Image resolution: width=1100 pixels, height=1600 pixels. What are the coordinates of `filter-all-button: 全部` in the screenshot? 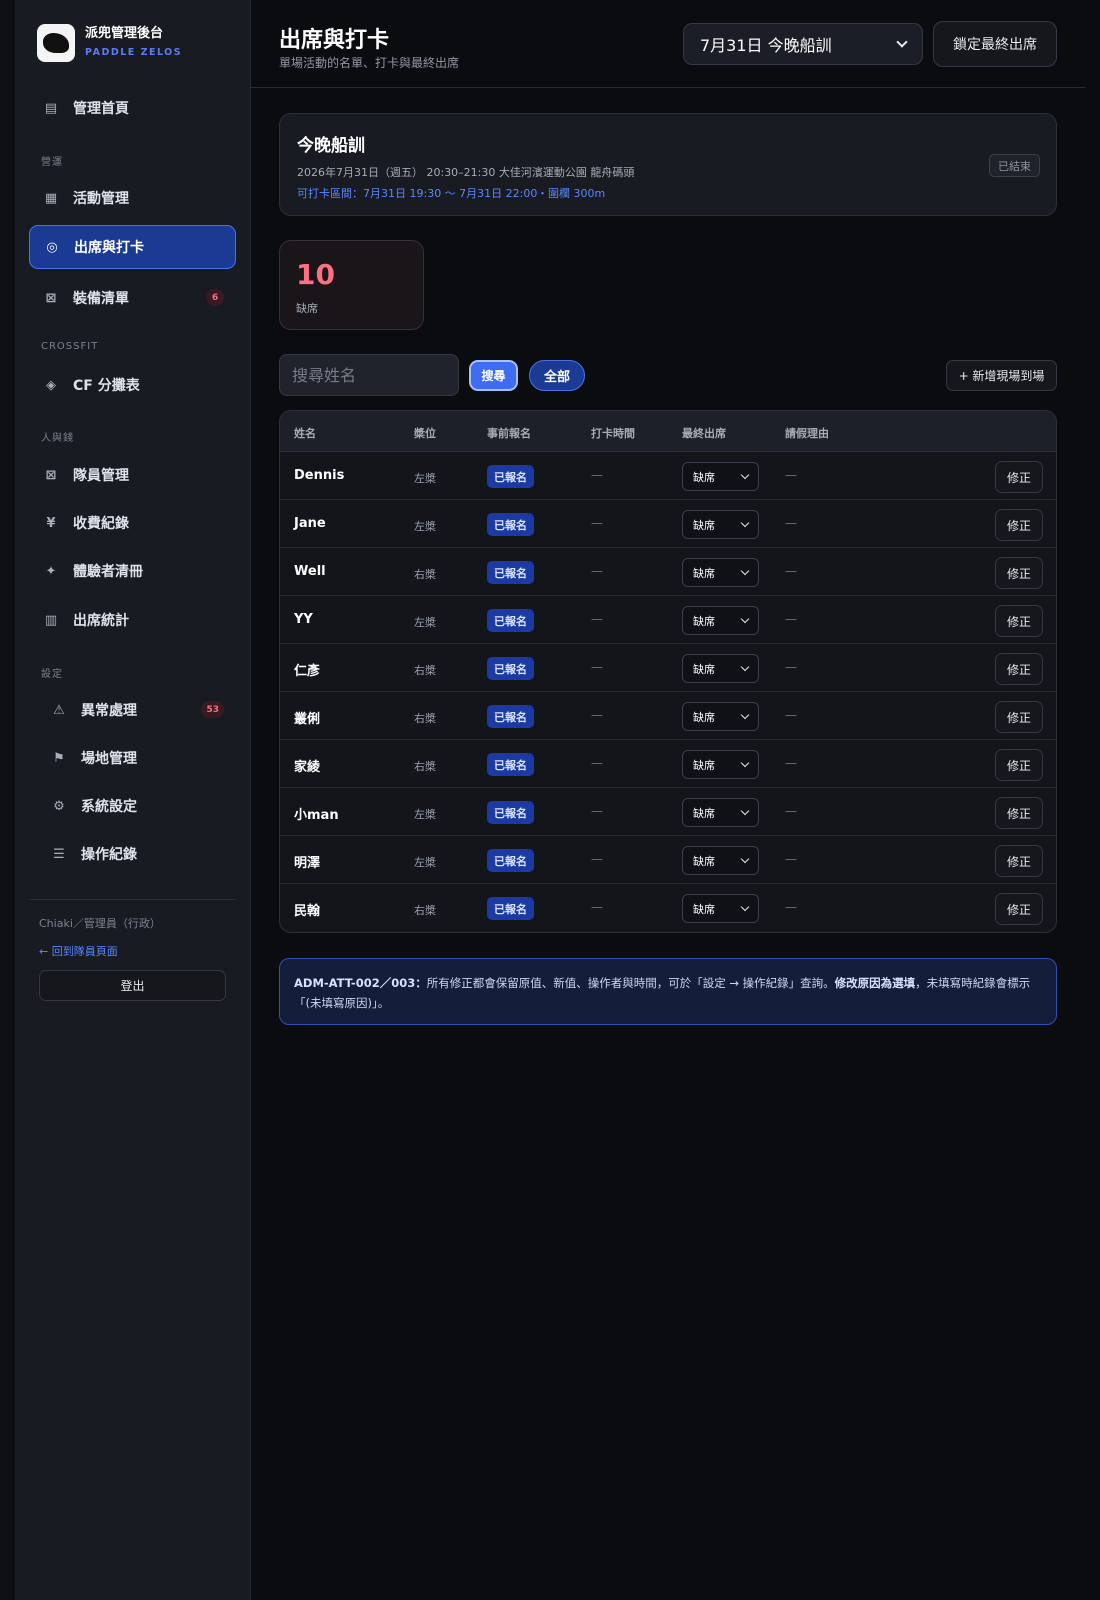 It's located at (557, 375).